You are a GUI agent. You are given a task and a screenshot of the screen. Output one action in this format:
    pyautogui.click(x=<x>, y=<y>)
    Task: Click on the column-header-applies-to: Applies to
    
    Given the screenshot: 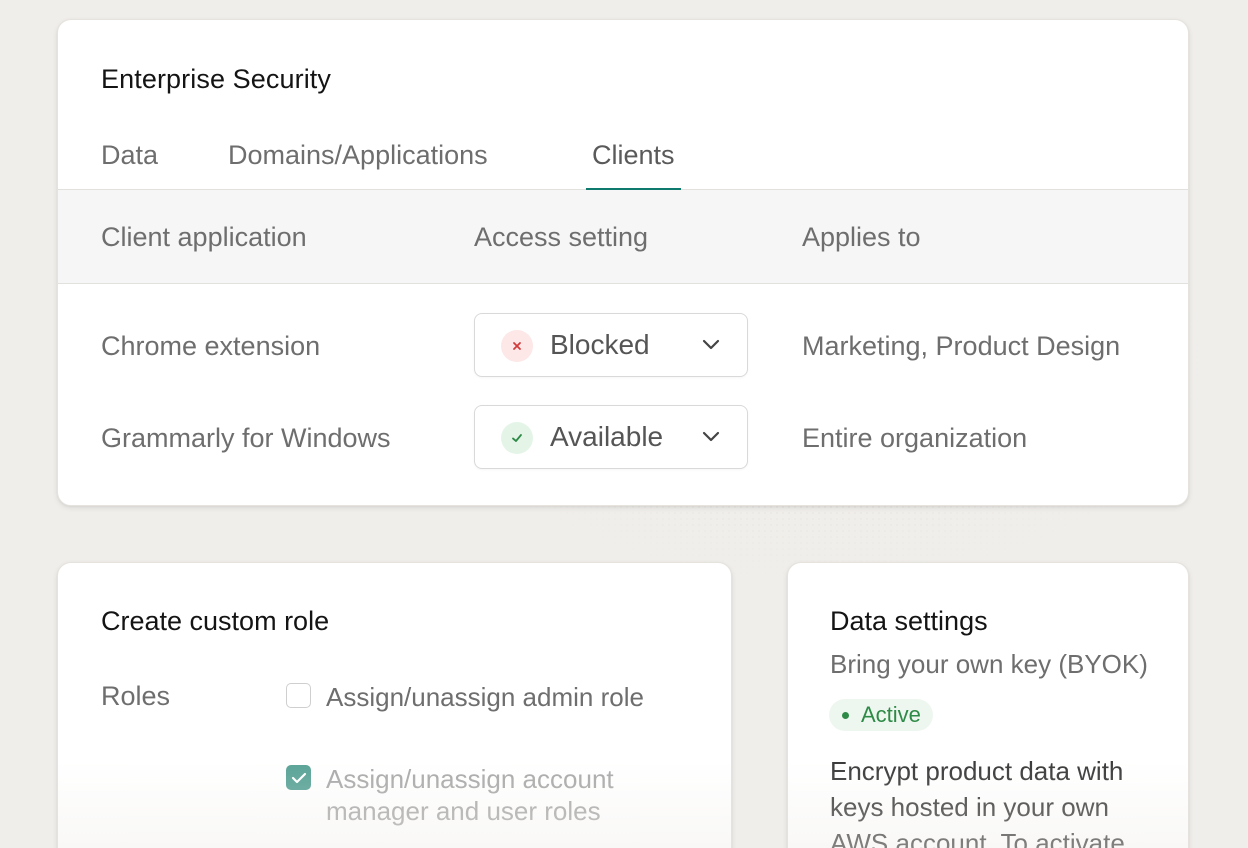 What is the action you would take?
    pyautogui.click(x=861, y=237)
    